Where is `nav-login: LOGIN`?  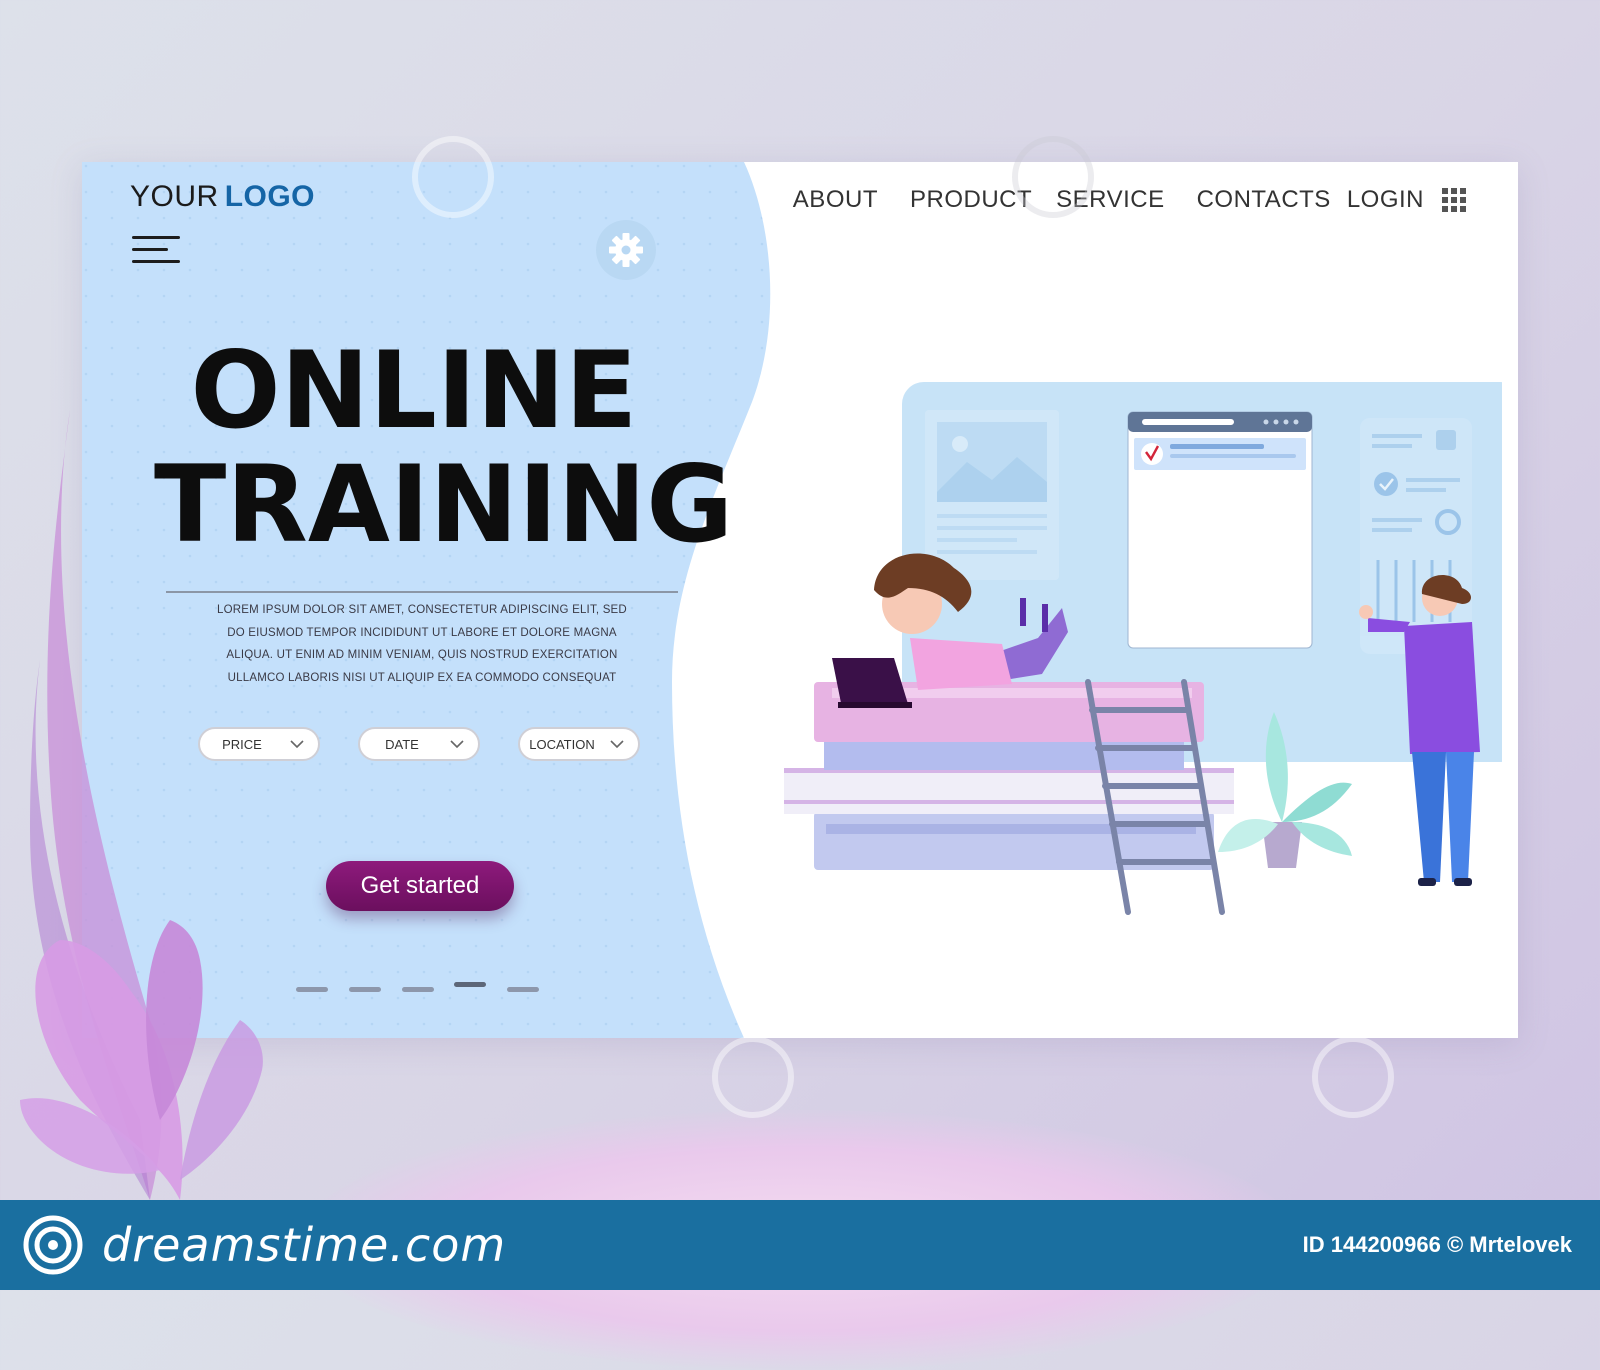 nav-login: LOGIN is located at coordinates (1385, 200).